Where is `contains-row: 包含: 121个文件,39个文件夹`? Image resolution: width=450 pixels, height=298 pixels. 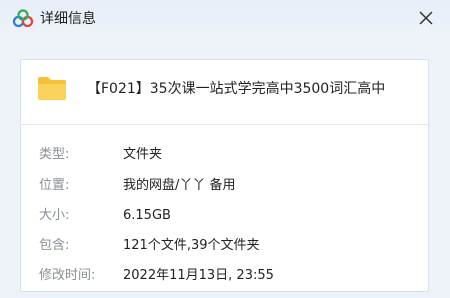 contains-row: 包含: 121个文件,39个文件夹 is located at coordinates (224, 246).